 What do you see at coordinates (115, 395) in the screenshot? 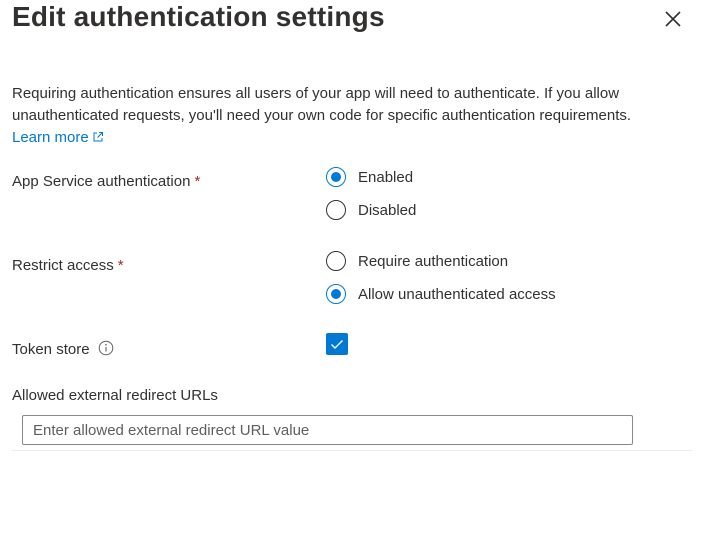
I see `redirect-urls-label: Allowed external redirect URLs` at bounding box center [115, 395].